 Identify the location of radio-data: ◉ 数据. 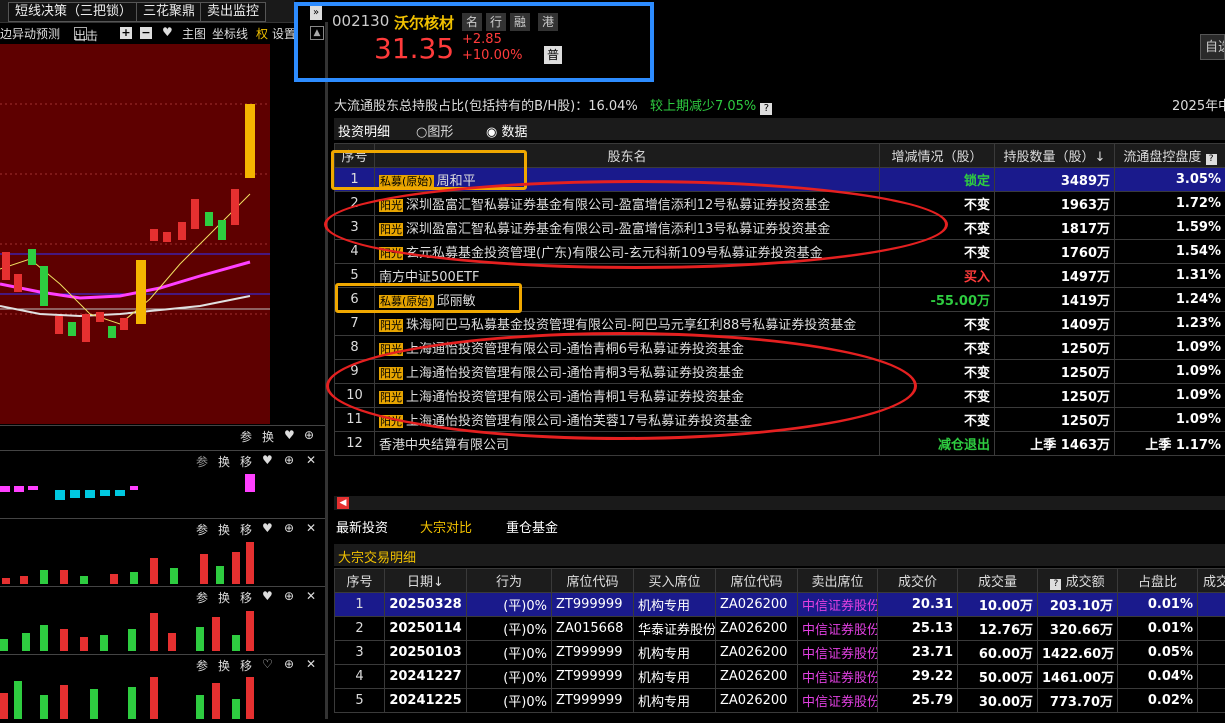
(507, 130).